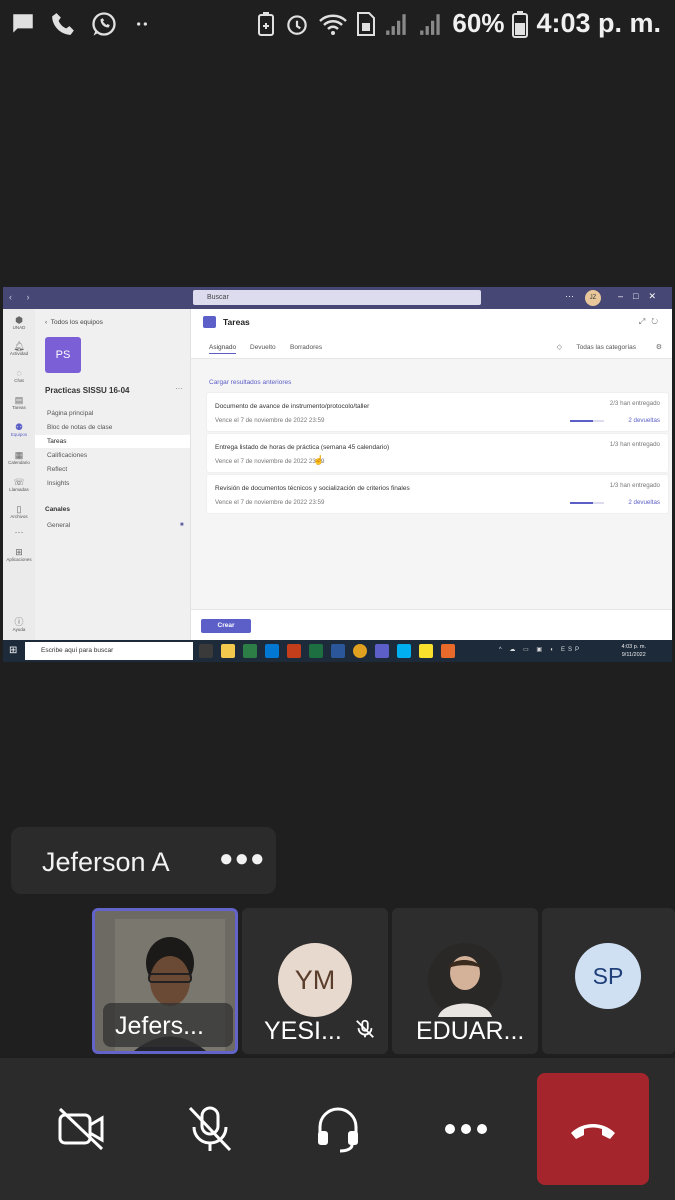  I want to click on avatar, so click(465, 980).